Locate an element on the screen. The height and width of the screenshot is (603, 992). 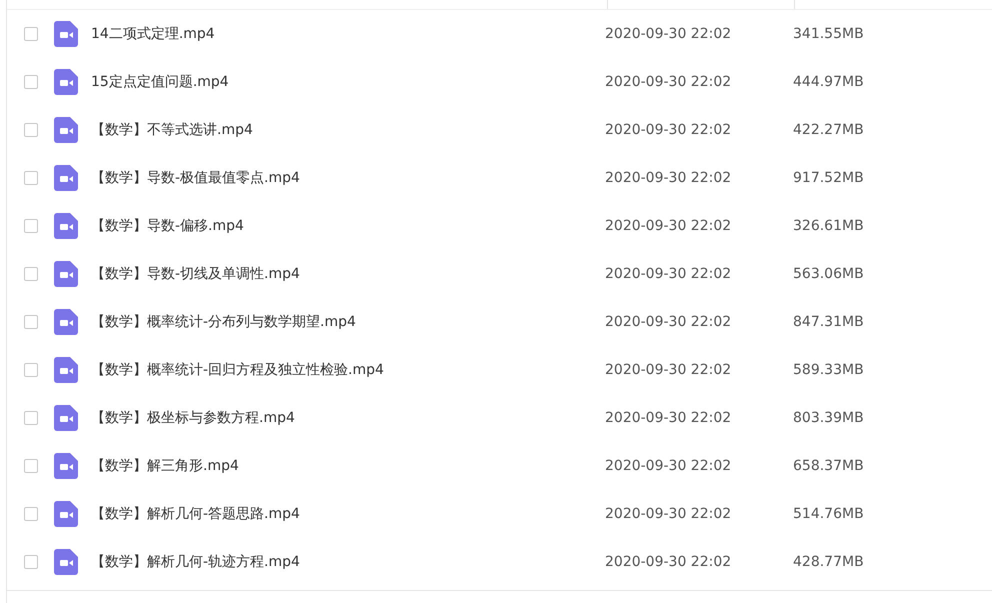
file-size: 444.97MB is located at coordinates (828, 82).